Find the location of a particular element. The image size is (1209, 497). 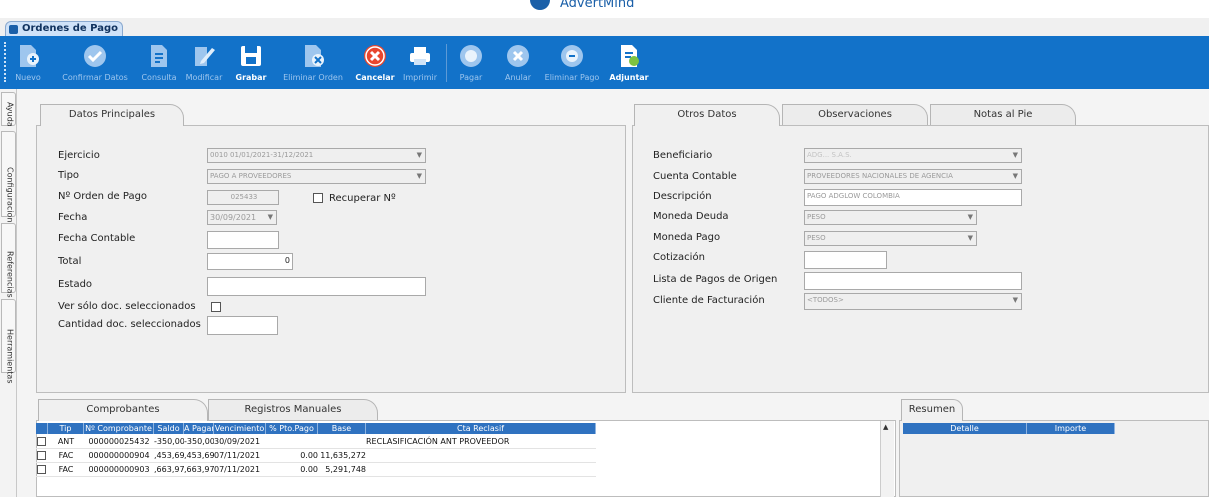

grid-scrollbar: ▲ is located at coordinates (887, 459).